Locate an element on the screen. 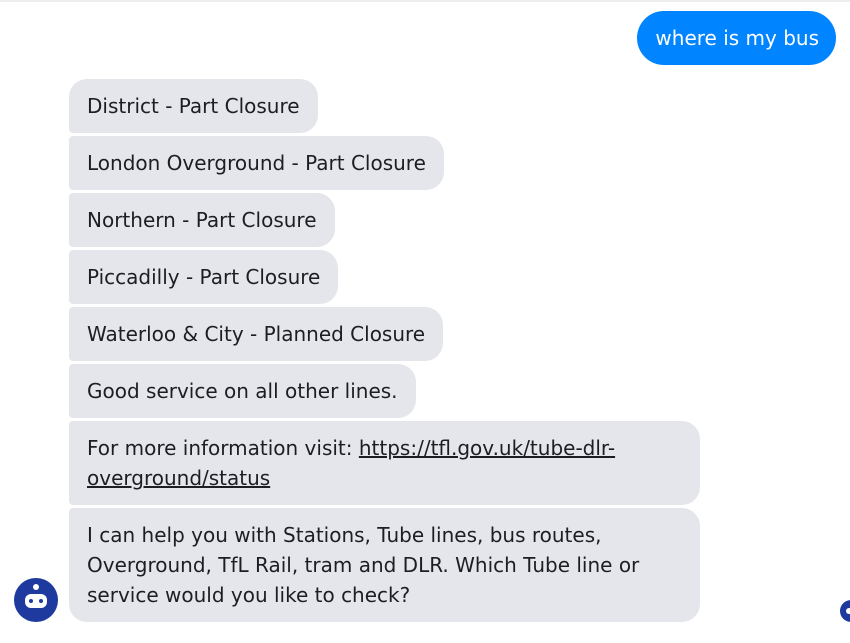  bot-message-bubble: District - Part Closure is located at coordinates (193, 106).